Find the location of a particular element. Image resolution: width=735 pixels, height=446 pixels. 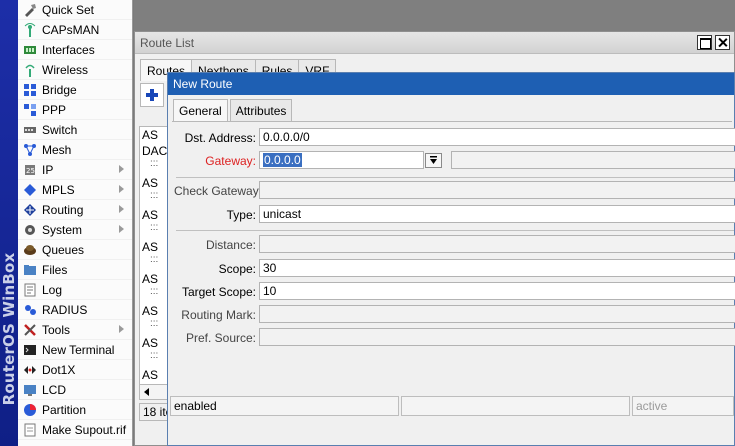

sidebar-item-quick-set: Quick Set is located at coordinates (75, 10).